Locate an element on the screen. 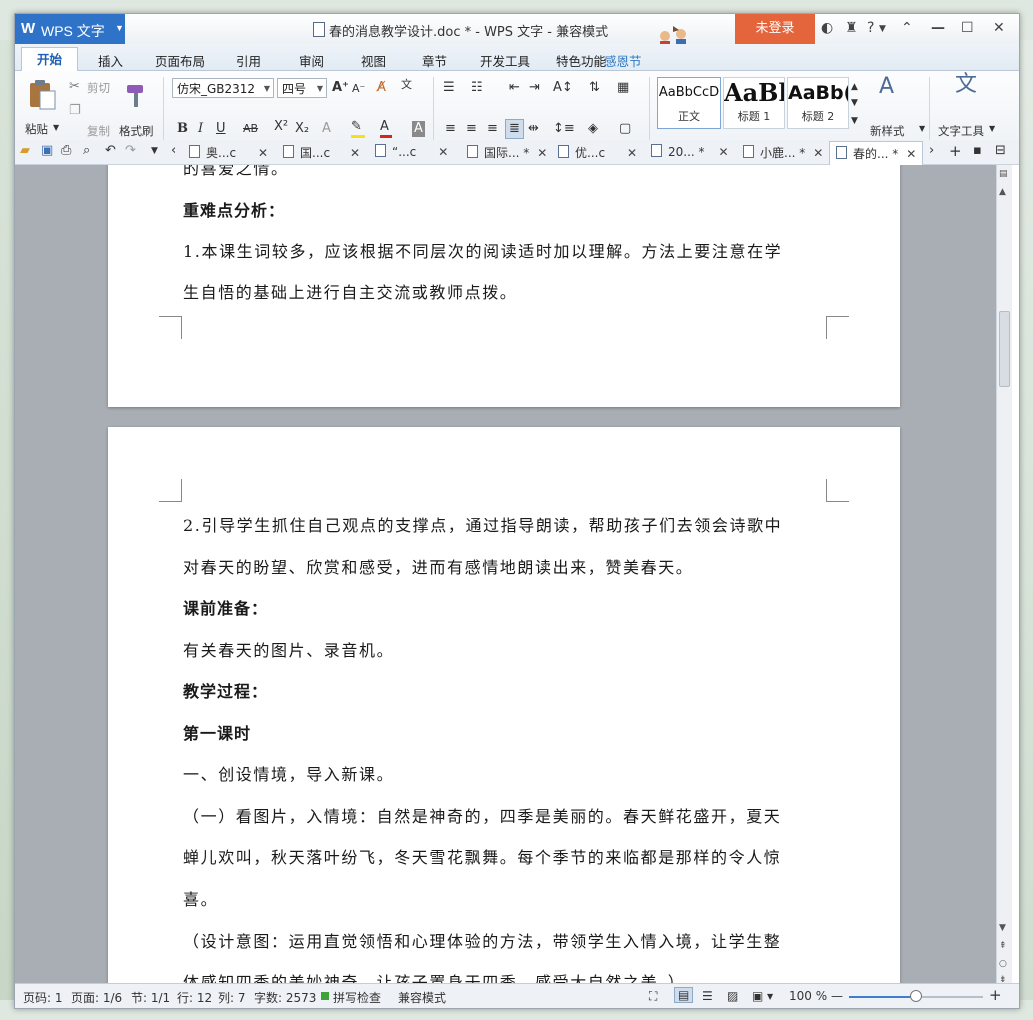  doc-tab: 20... * ✕ is located at coordinates (690, 151).